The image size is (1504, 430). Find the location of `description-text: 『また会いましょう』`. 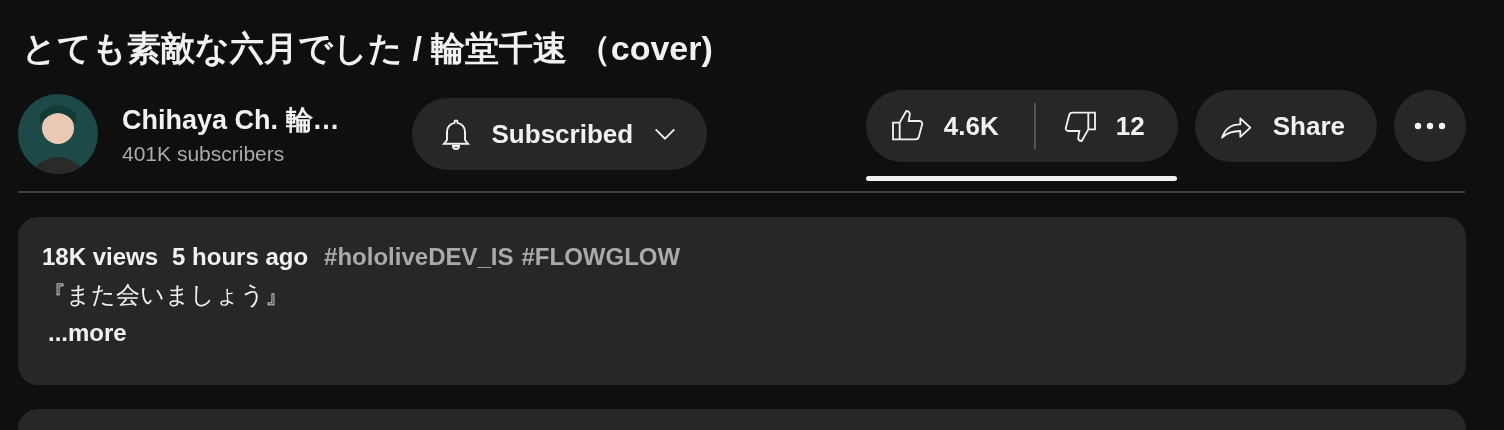

description-text: 『また会いましょう』 is located at coordinates (166, 295).